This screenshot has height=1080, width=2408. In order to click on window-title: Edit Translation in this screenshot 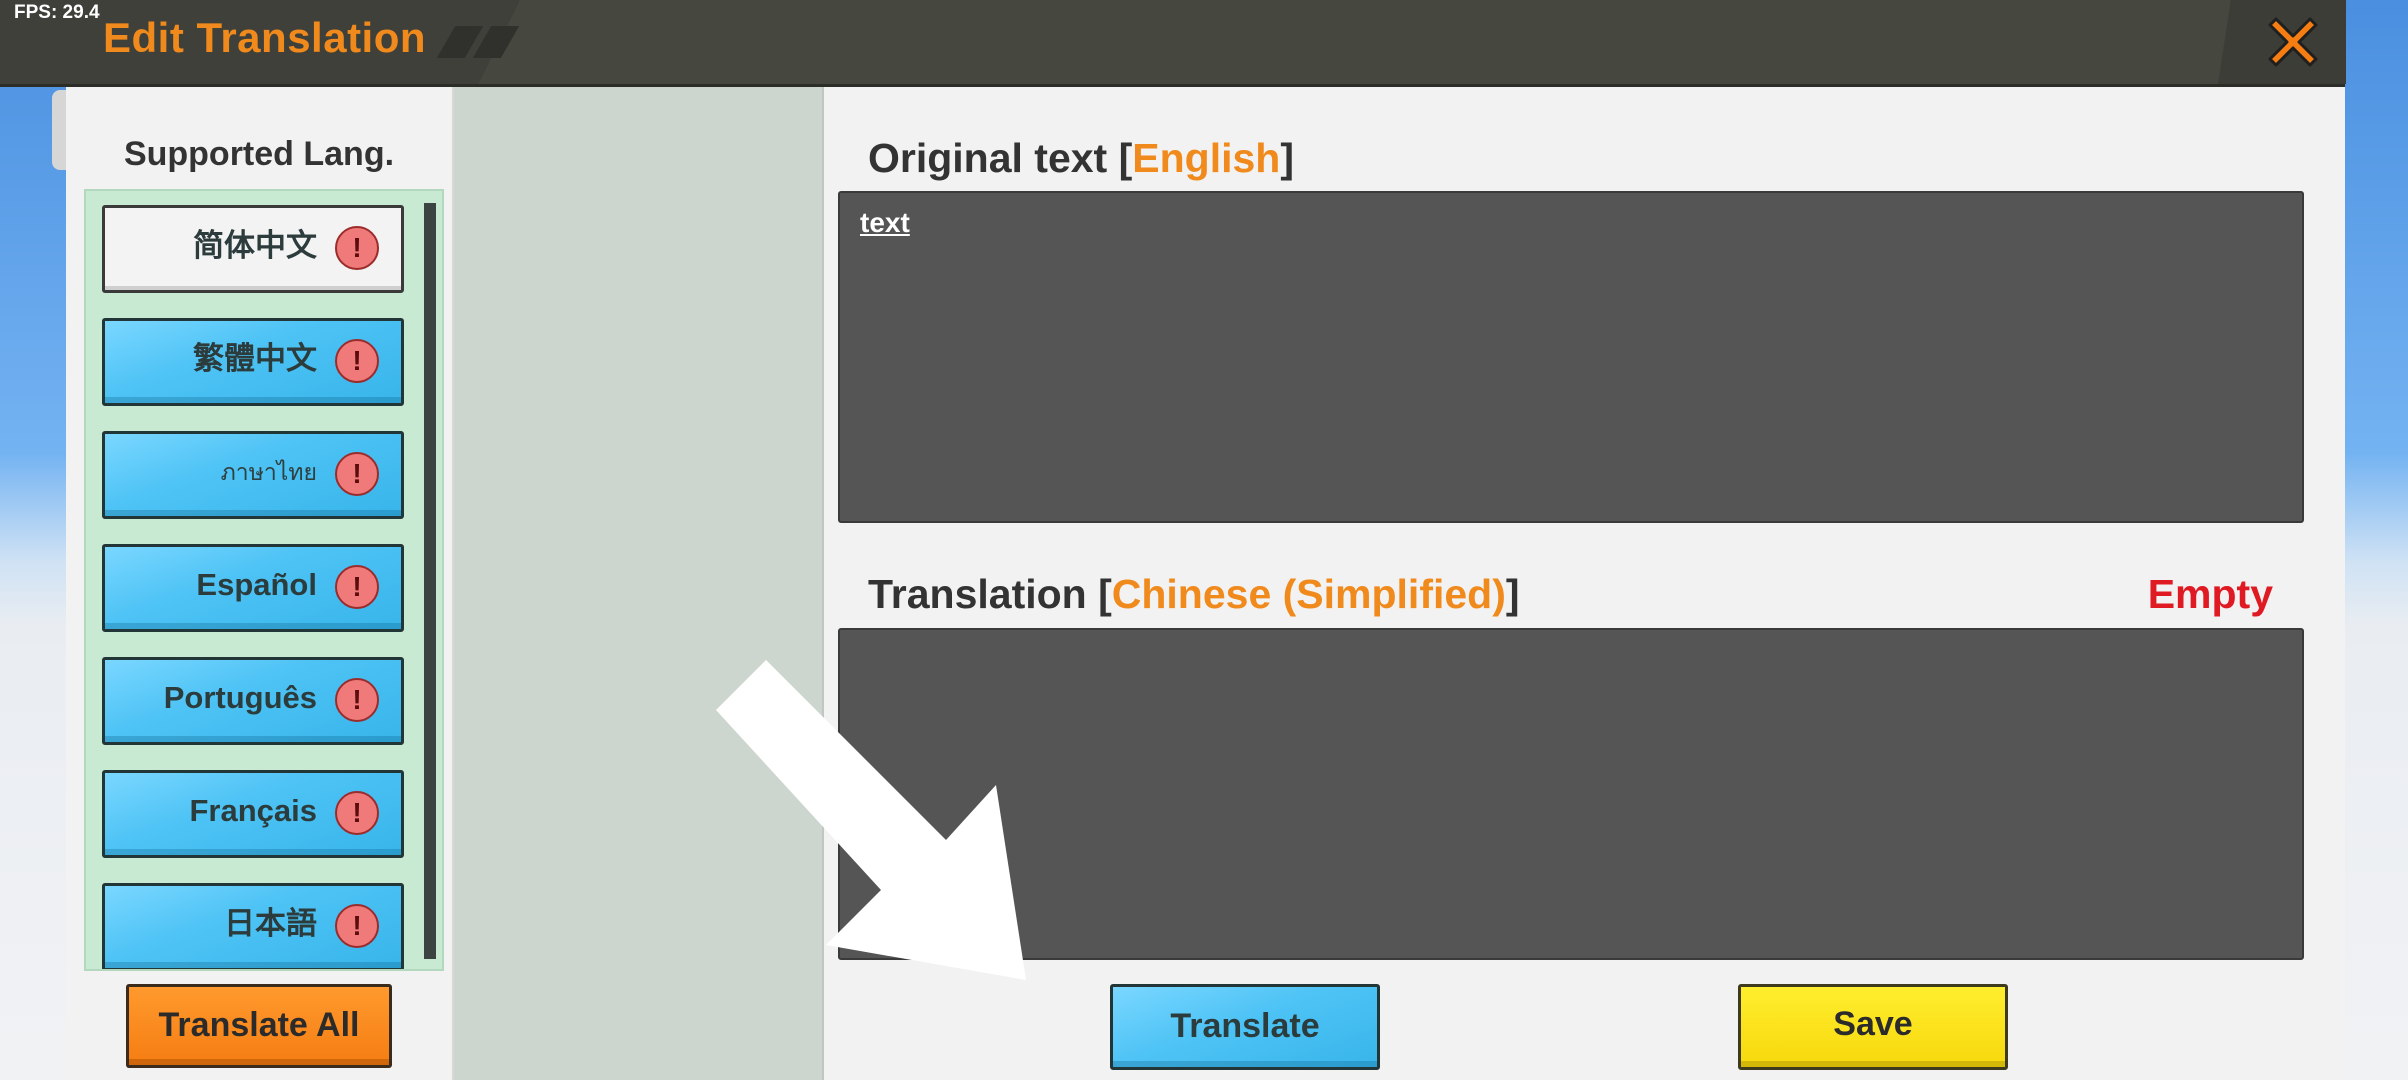, I will do `click(265, 37)`.